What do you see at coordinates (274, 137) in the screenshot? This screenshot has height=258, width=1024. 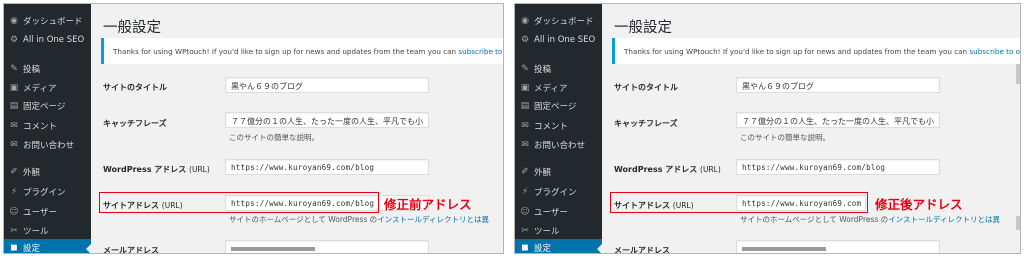 I see `tagline-description: このサイトの簡単な説明。` at bounding box center [274, 137].